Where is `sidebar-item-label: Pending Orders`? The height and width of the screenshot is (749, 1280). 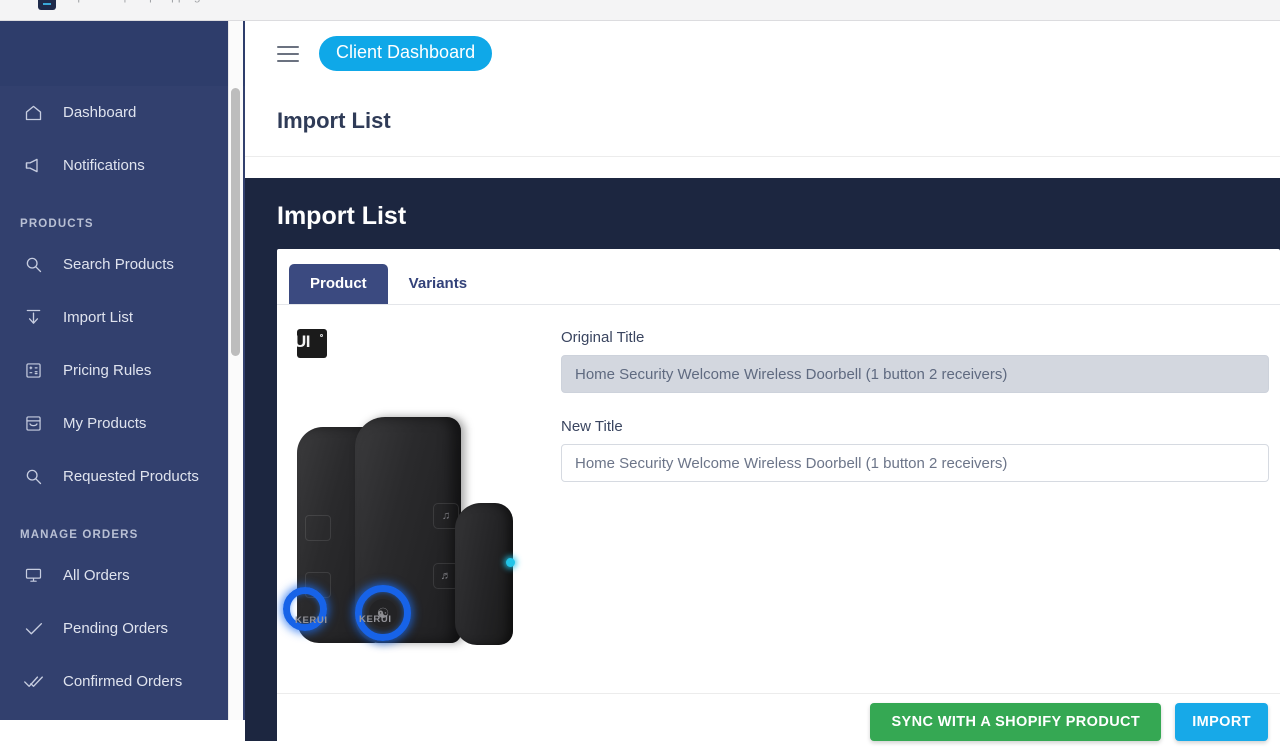
sidebar-item-label: Pending Orders is located at coordinates (116, 628).